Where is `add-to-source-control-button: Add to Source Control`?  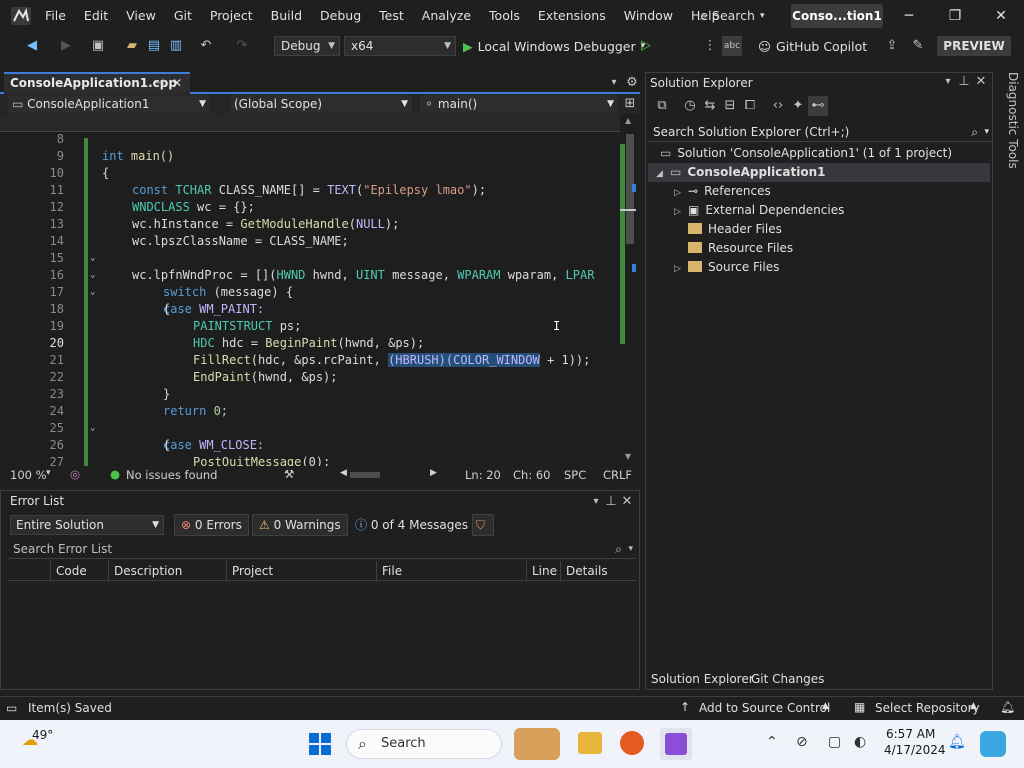
add-to-source-control-button: Add to Source Control is located at coordinates (764, 708).